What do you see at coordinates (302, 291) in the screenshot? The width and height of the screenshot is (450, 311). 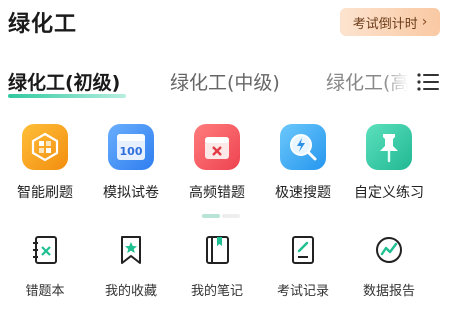 I see `tool-label: 考试记录` at bounding box center [302, 291].